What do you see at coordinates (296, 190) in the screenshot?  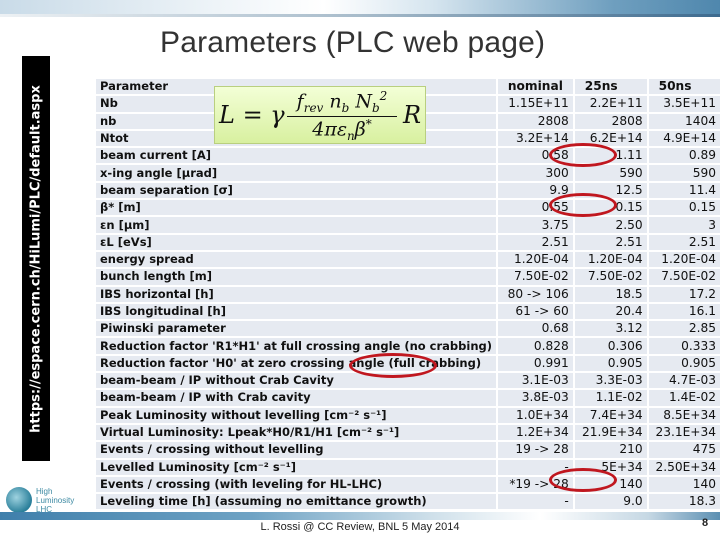 I see `row-parameter: beam separation [σ]` at bounding box center [296, 190].